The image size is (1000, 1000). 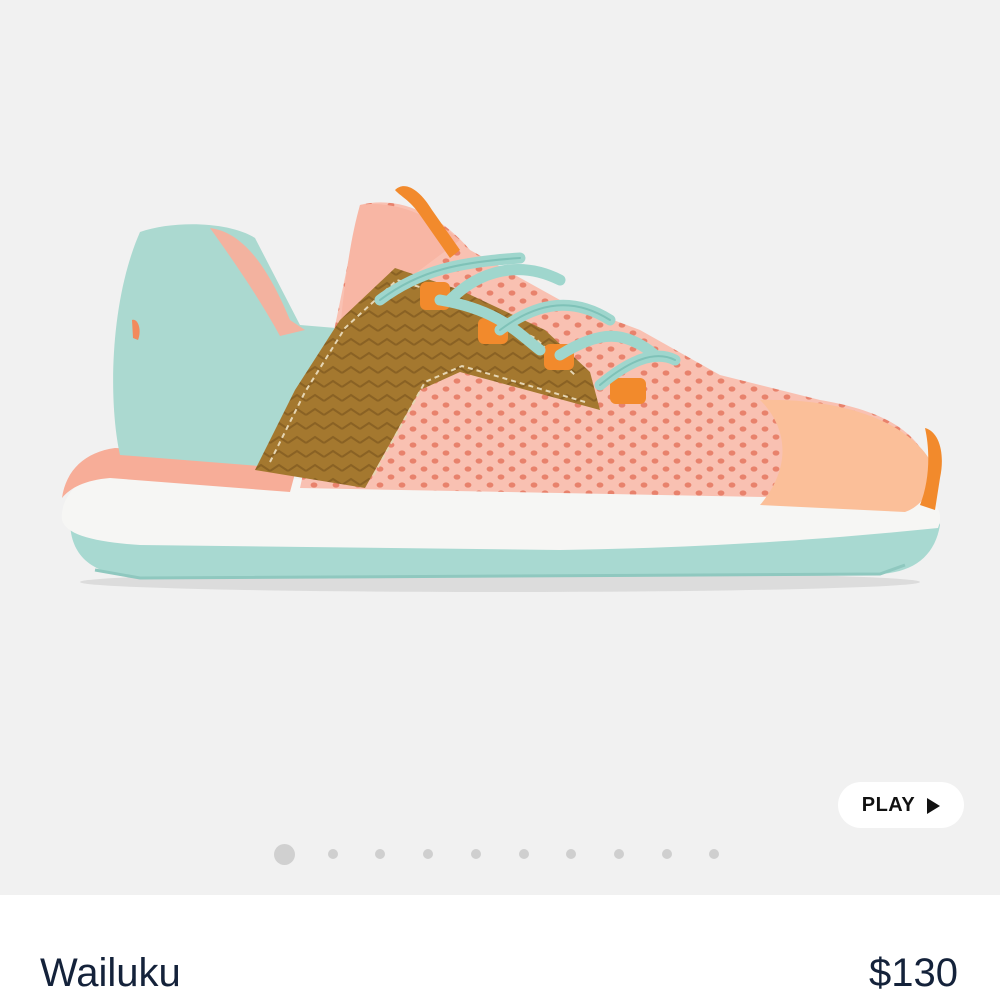 What do you see at coordinates (500, 947) in the screenshot?
I see `product-info-bar: Wailuku $130` at bounding box center [500, 947].